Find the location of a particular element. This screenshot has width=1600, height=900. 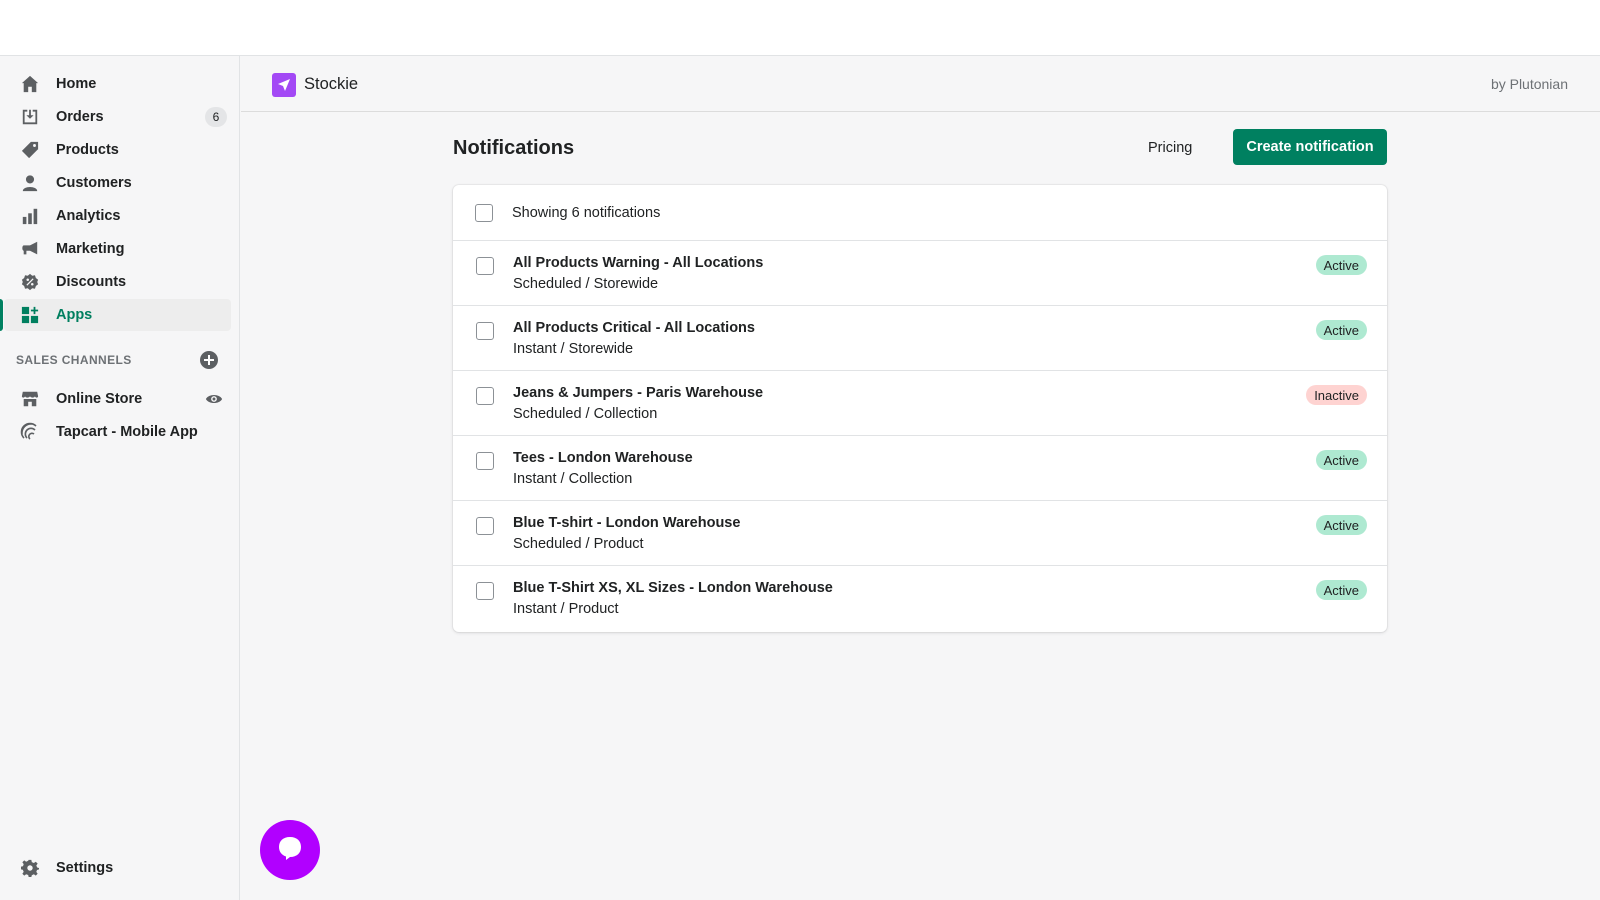

notifications-count-text: Showing 6 notifications is located at coordinates (586, 213).